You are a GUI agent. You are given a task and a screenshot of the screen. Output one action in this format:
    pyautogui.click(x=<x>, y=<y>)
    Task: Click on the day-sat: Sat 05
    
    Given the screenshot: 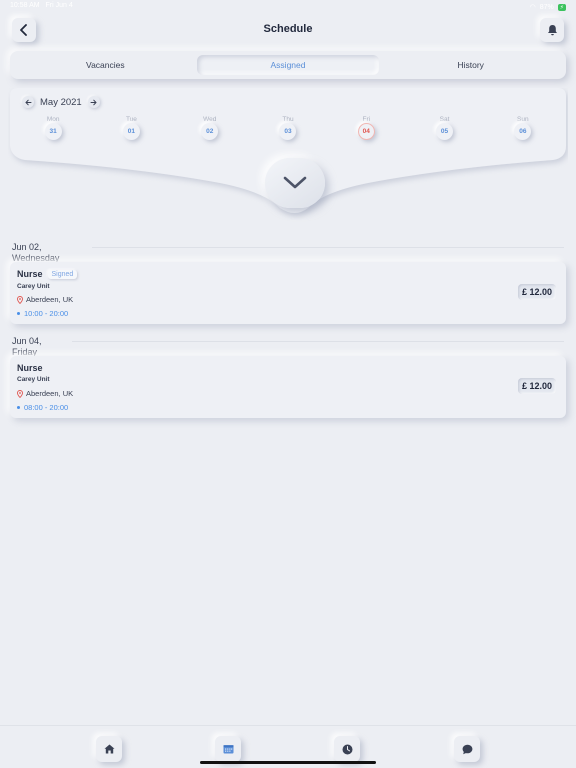 What is the action you would take?
    pyautogui.click(x=444, y=128)
    